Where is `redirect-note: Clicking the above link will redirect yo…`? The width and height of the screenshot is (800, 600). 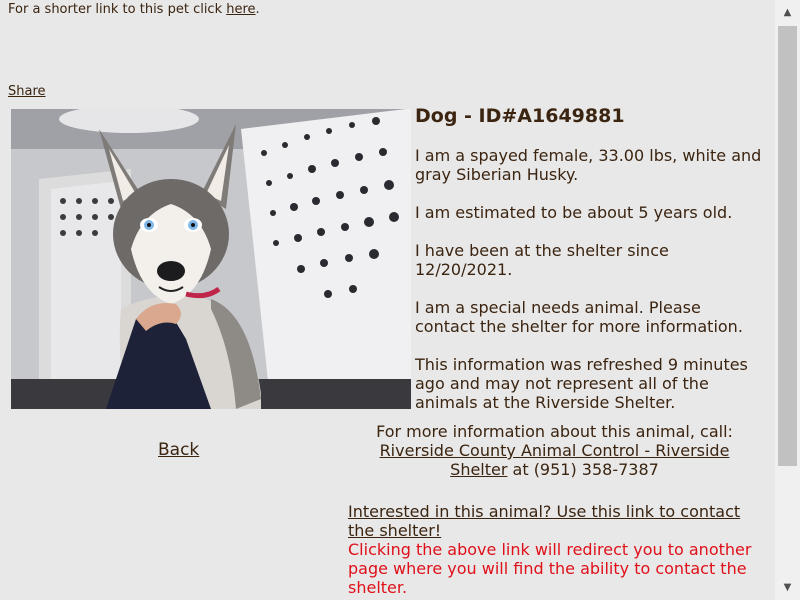 redirect-note: Clicking the above link will redirect yo… is located at coordinates (550, 568).